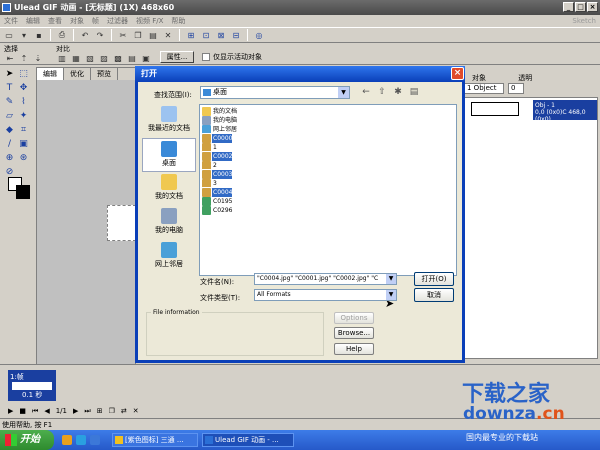 The height and width of the screenshot is (450, 600). Describe the element at coordinates (191, 35) in the screenshot. I see `insert-frame-icon: ⊞` at that location.